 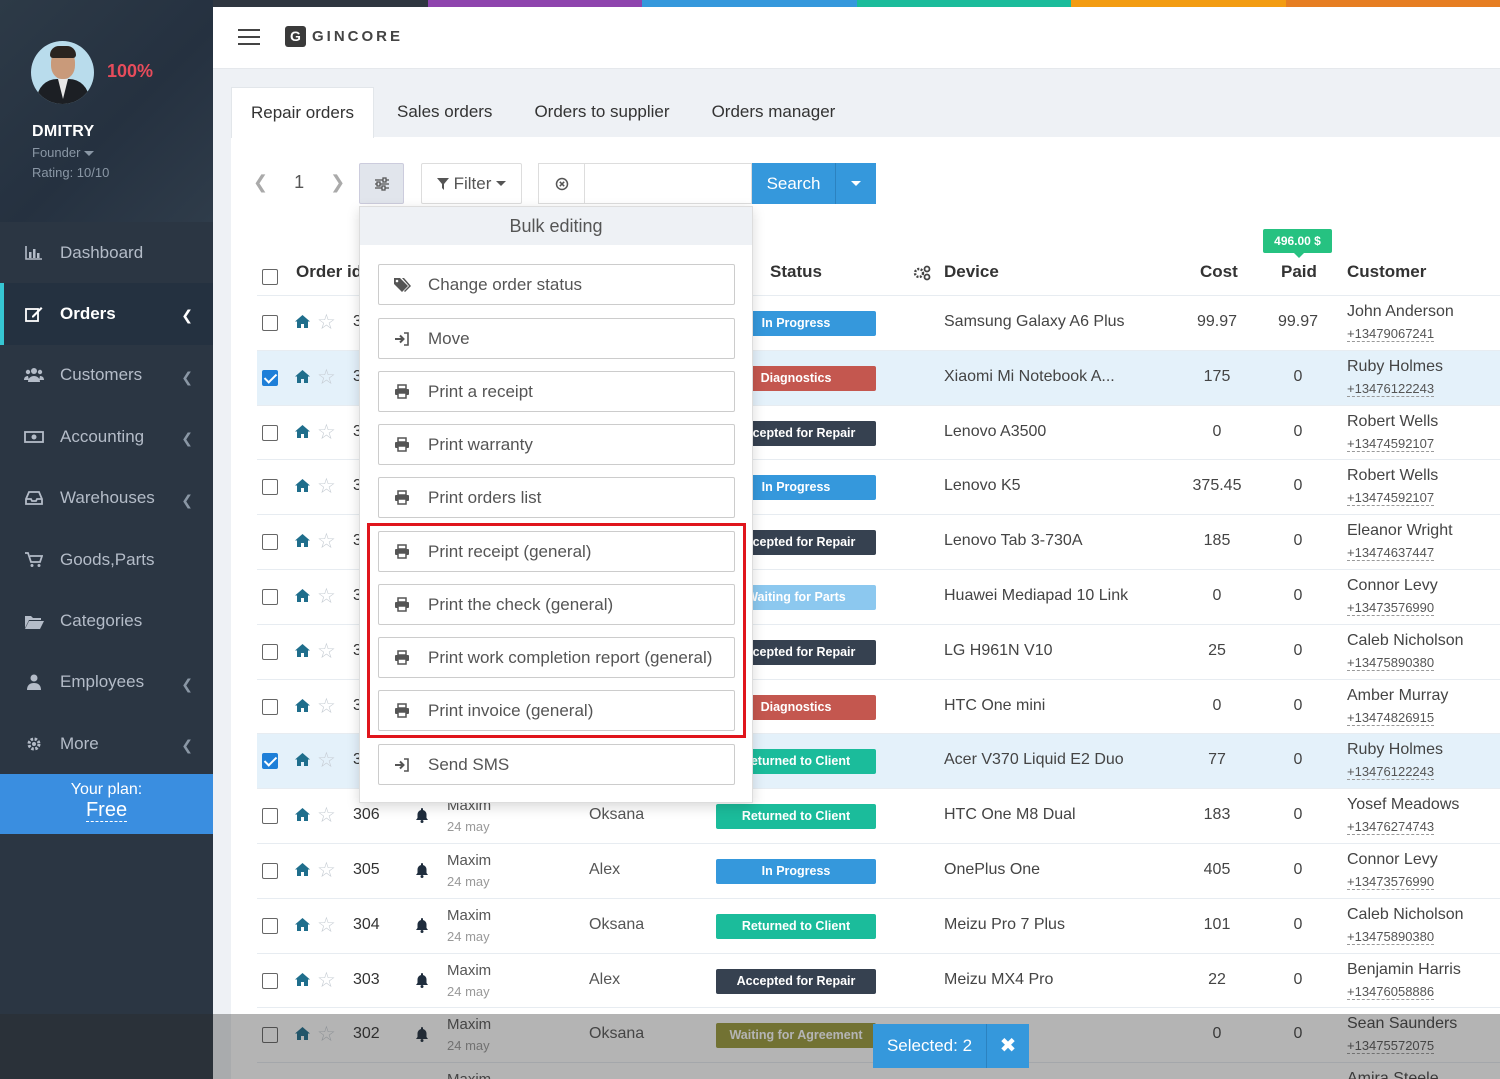 What do you see at coordinates (299, 182) in the screenshot?
I see `page-number: 1` at bounding box center [299, 182].